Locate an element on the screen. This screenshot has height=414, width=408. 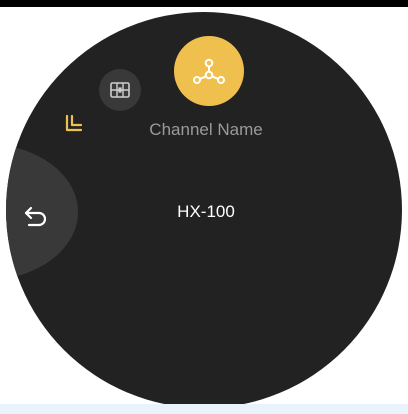
grid-button is located at coordinates (120, 90).